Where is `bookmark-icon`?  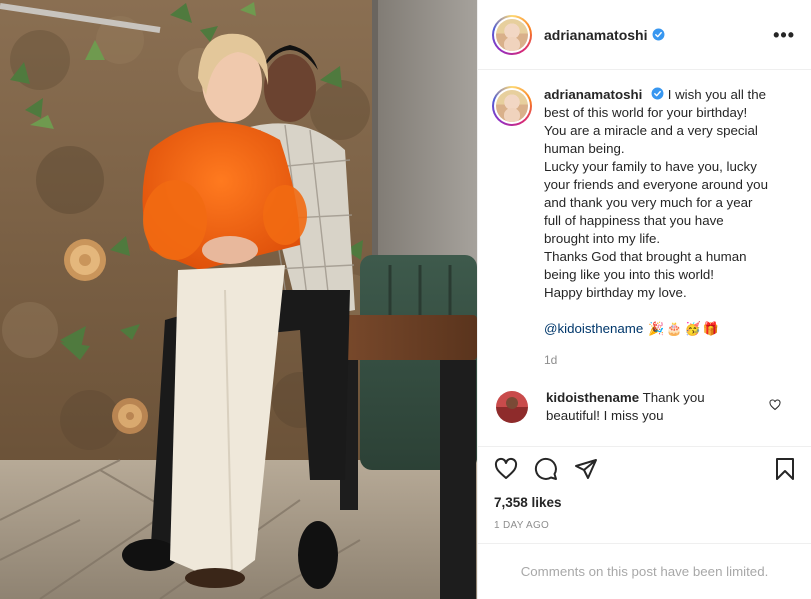 bookmark-icon is located at coordinates (785, 469).